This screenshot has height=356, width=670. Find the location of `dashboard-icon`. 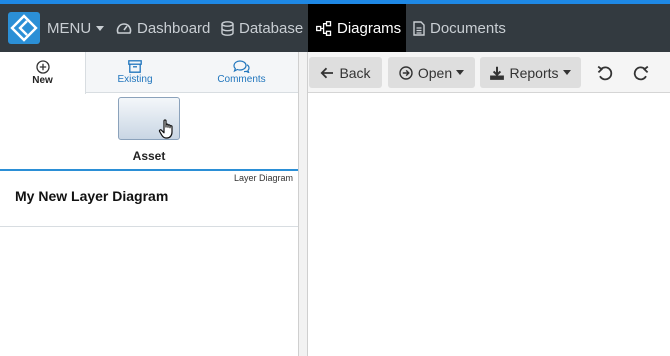

dashboard-icon is located at coordinates (124, 28).